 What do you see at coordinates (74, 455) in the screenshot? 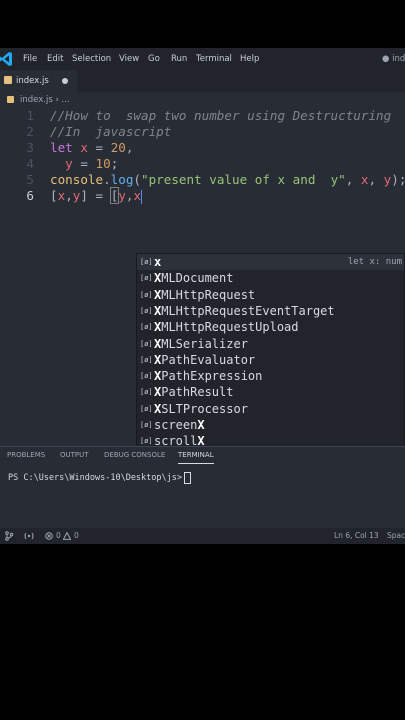
I see `tab-output: OUTPUT` at bounding box center [74, 455].